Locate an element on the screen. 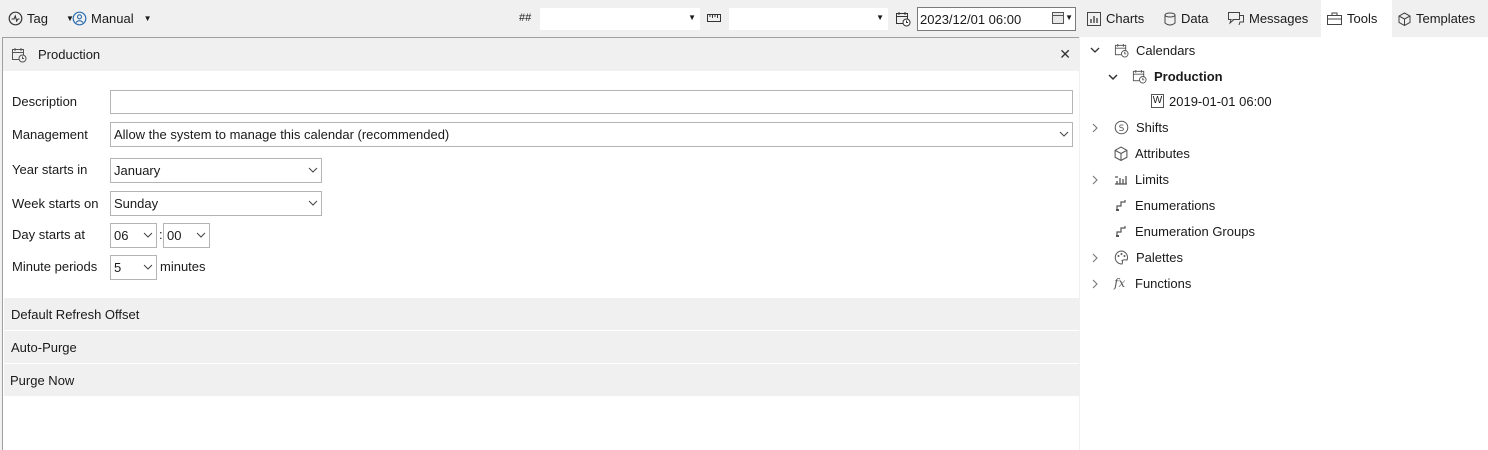 The width and height of the screenshot is (1488, 450). tab-label: Templates is located at coordinates (1446, 18).